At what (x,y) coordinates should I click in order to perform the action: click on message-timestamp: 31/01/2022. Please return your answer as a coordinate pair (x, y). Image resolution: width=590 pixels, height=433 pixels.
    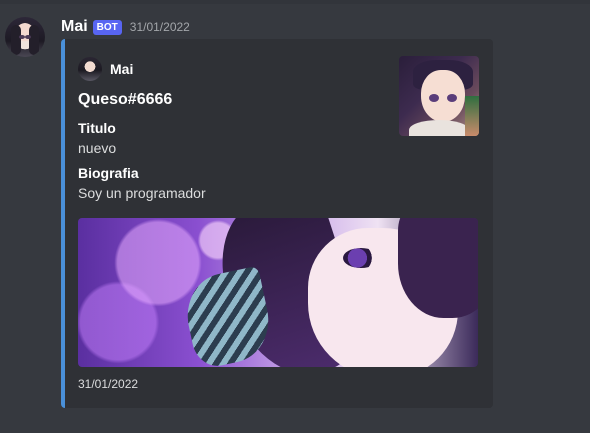
    Looking at the image, I should click on (159, 27).